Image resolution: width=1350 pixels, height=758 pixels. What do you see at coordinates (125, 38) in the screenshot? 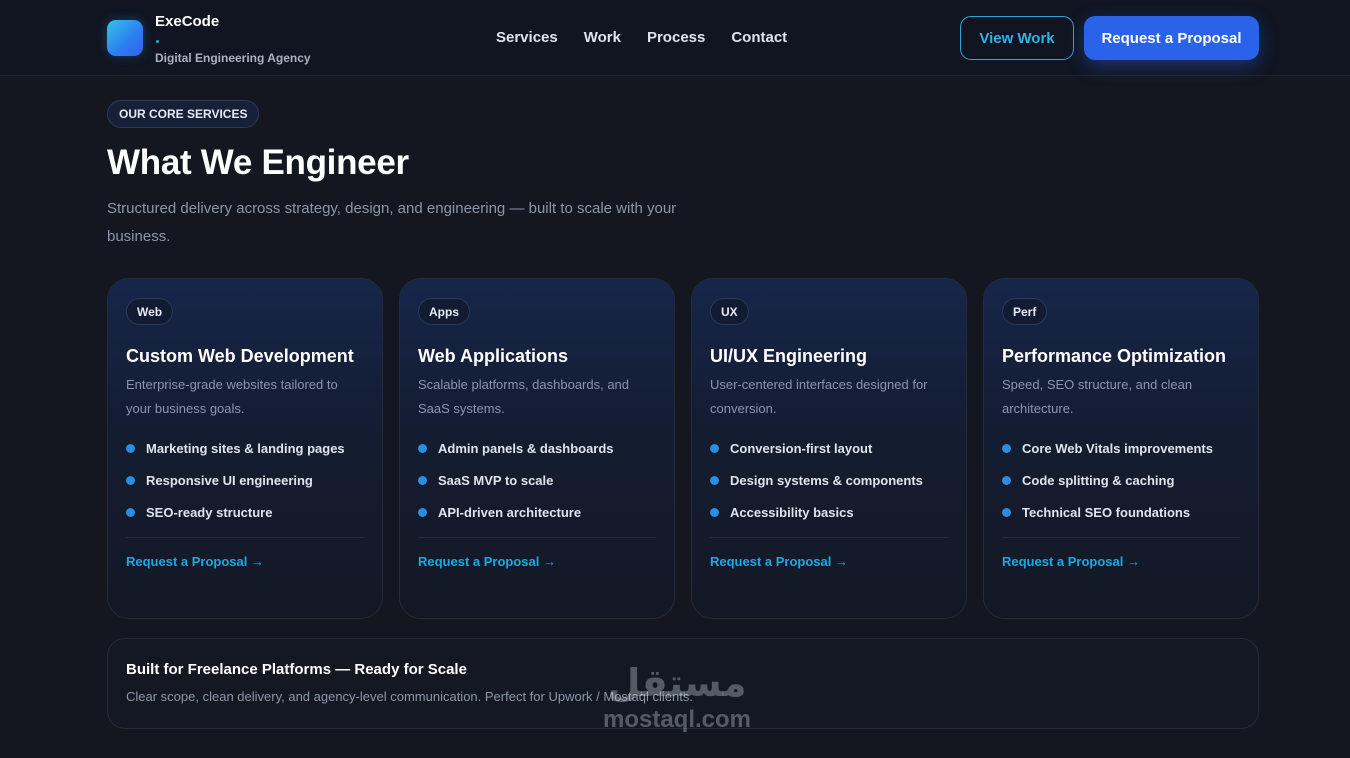
I see `brand-logo-icon` at bounding box center [125, 38].